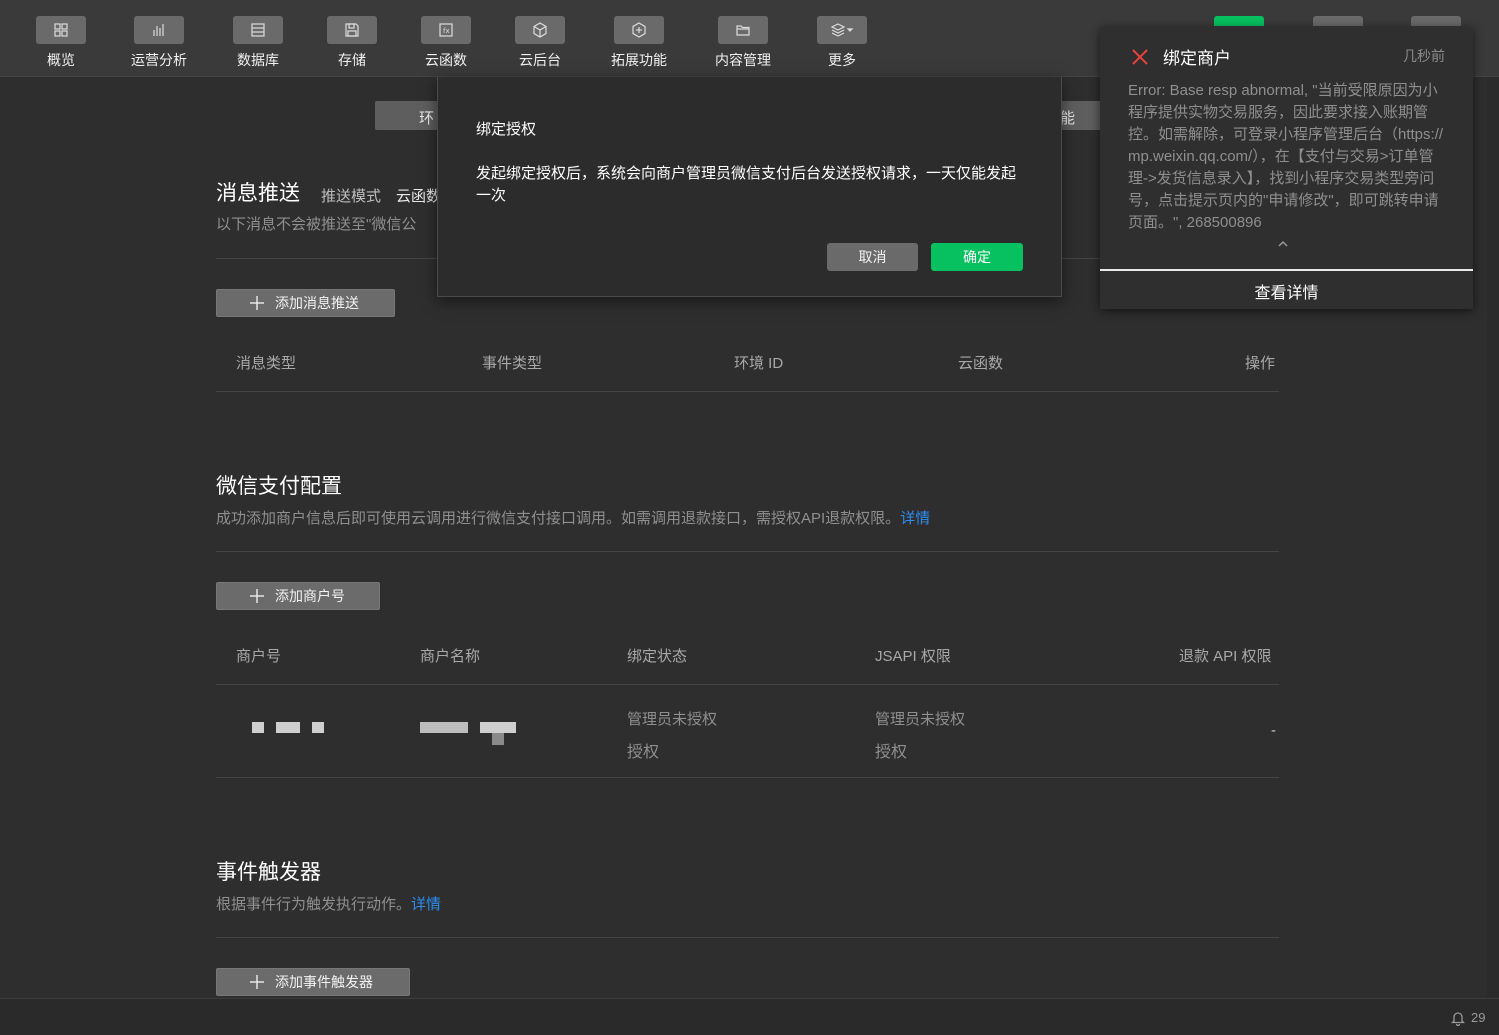 This screenshot has height=1035, width=1499. Describe the element at coordinates (1338, 21) in the screenshot. I see `toolbar-preview-button` at that location.